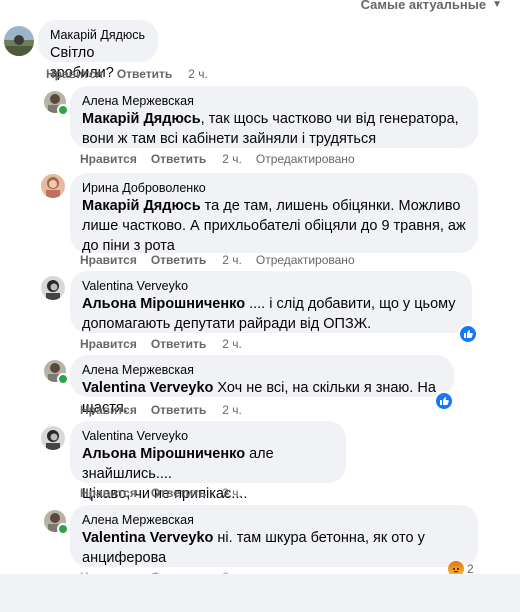 This screenshot has width=520, height=612. What do you see at coordinates (98, 35) in the screenshot?
I see `comment-author: Макарій Дядюсь` at bounding box center [98, 35].